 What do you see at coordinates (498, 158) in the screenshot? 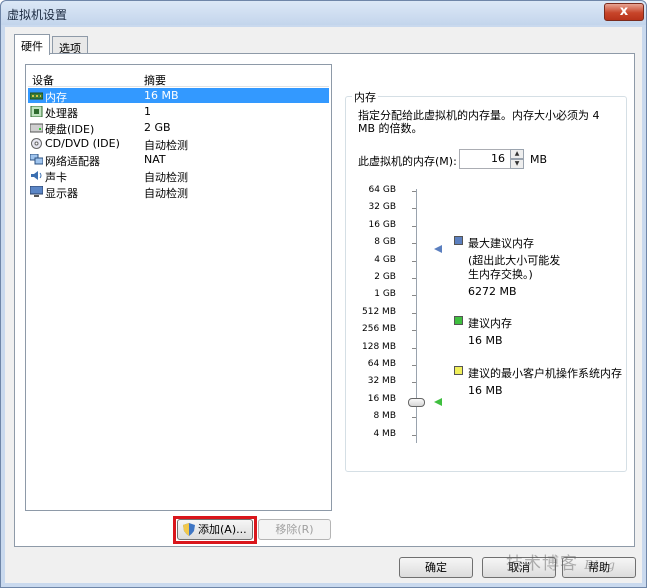
I see `memory-size-value: 16` at bounding box center [498, 158].